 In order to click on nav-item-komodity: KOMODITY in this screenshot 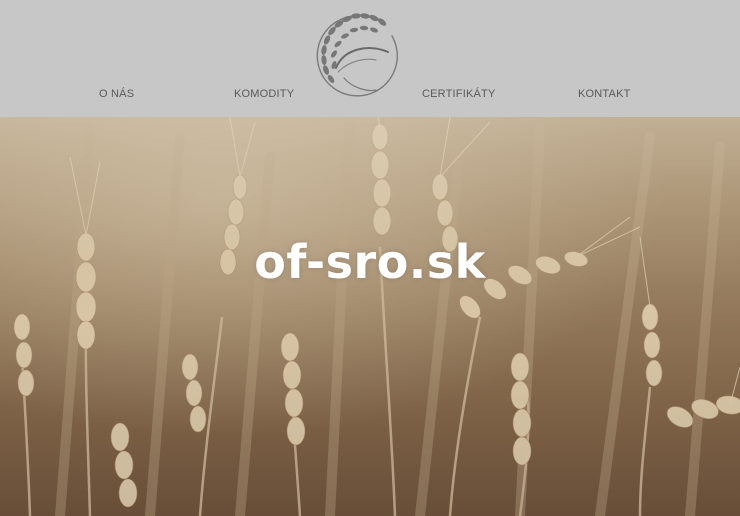, I will do `click(264, 94)`.